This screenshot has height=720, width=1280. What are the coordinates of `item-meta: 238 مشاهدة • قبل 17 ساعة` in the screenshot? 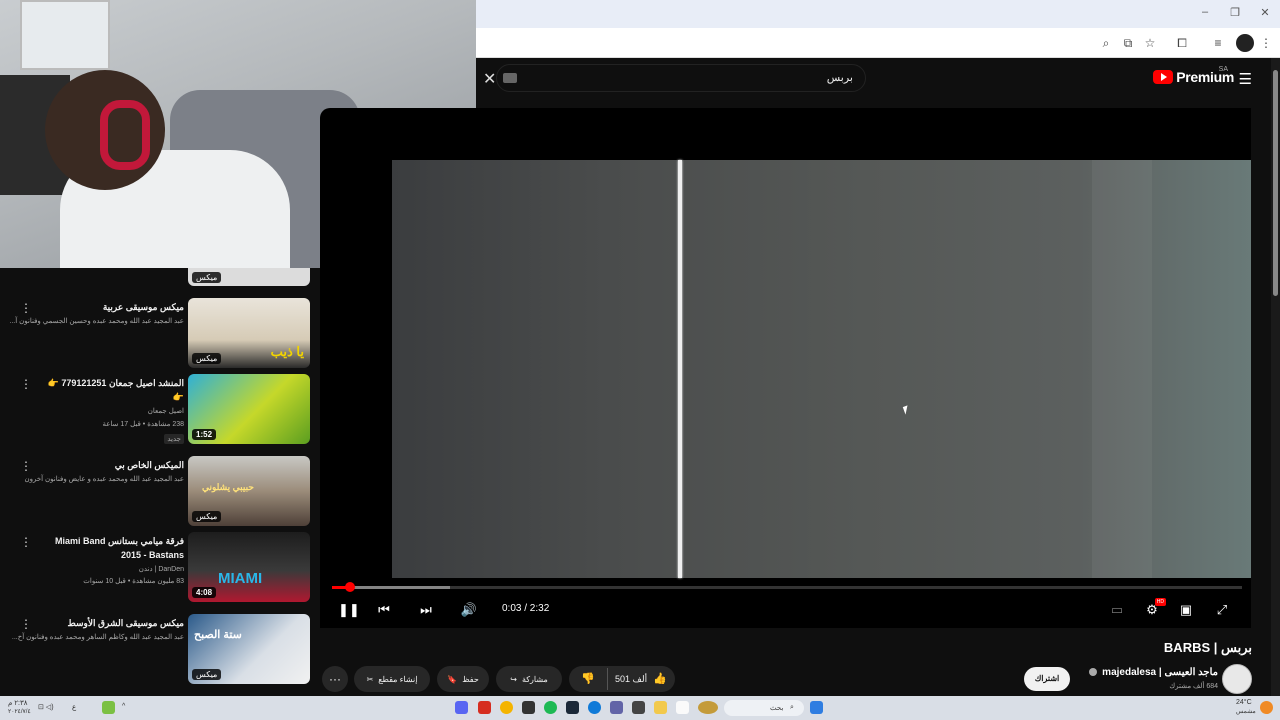 It's located at (143, 424).